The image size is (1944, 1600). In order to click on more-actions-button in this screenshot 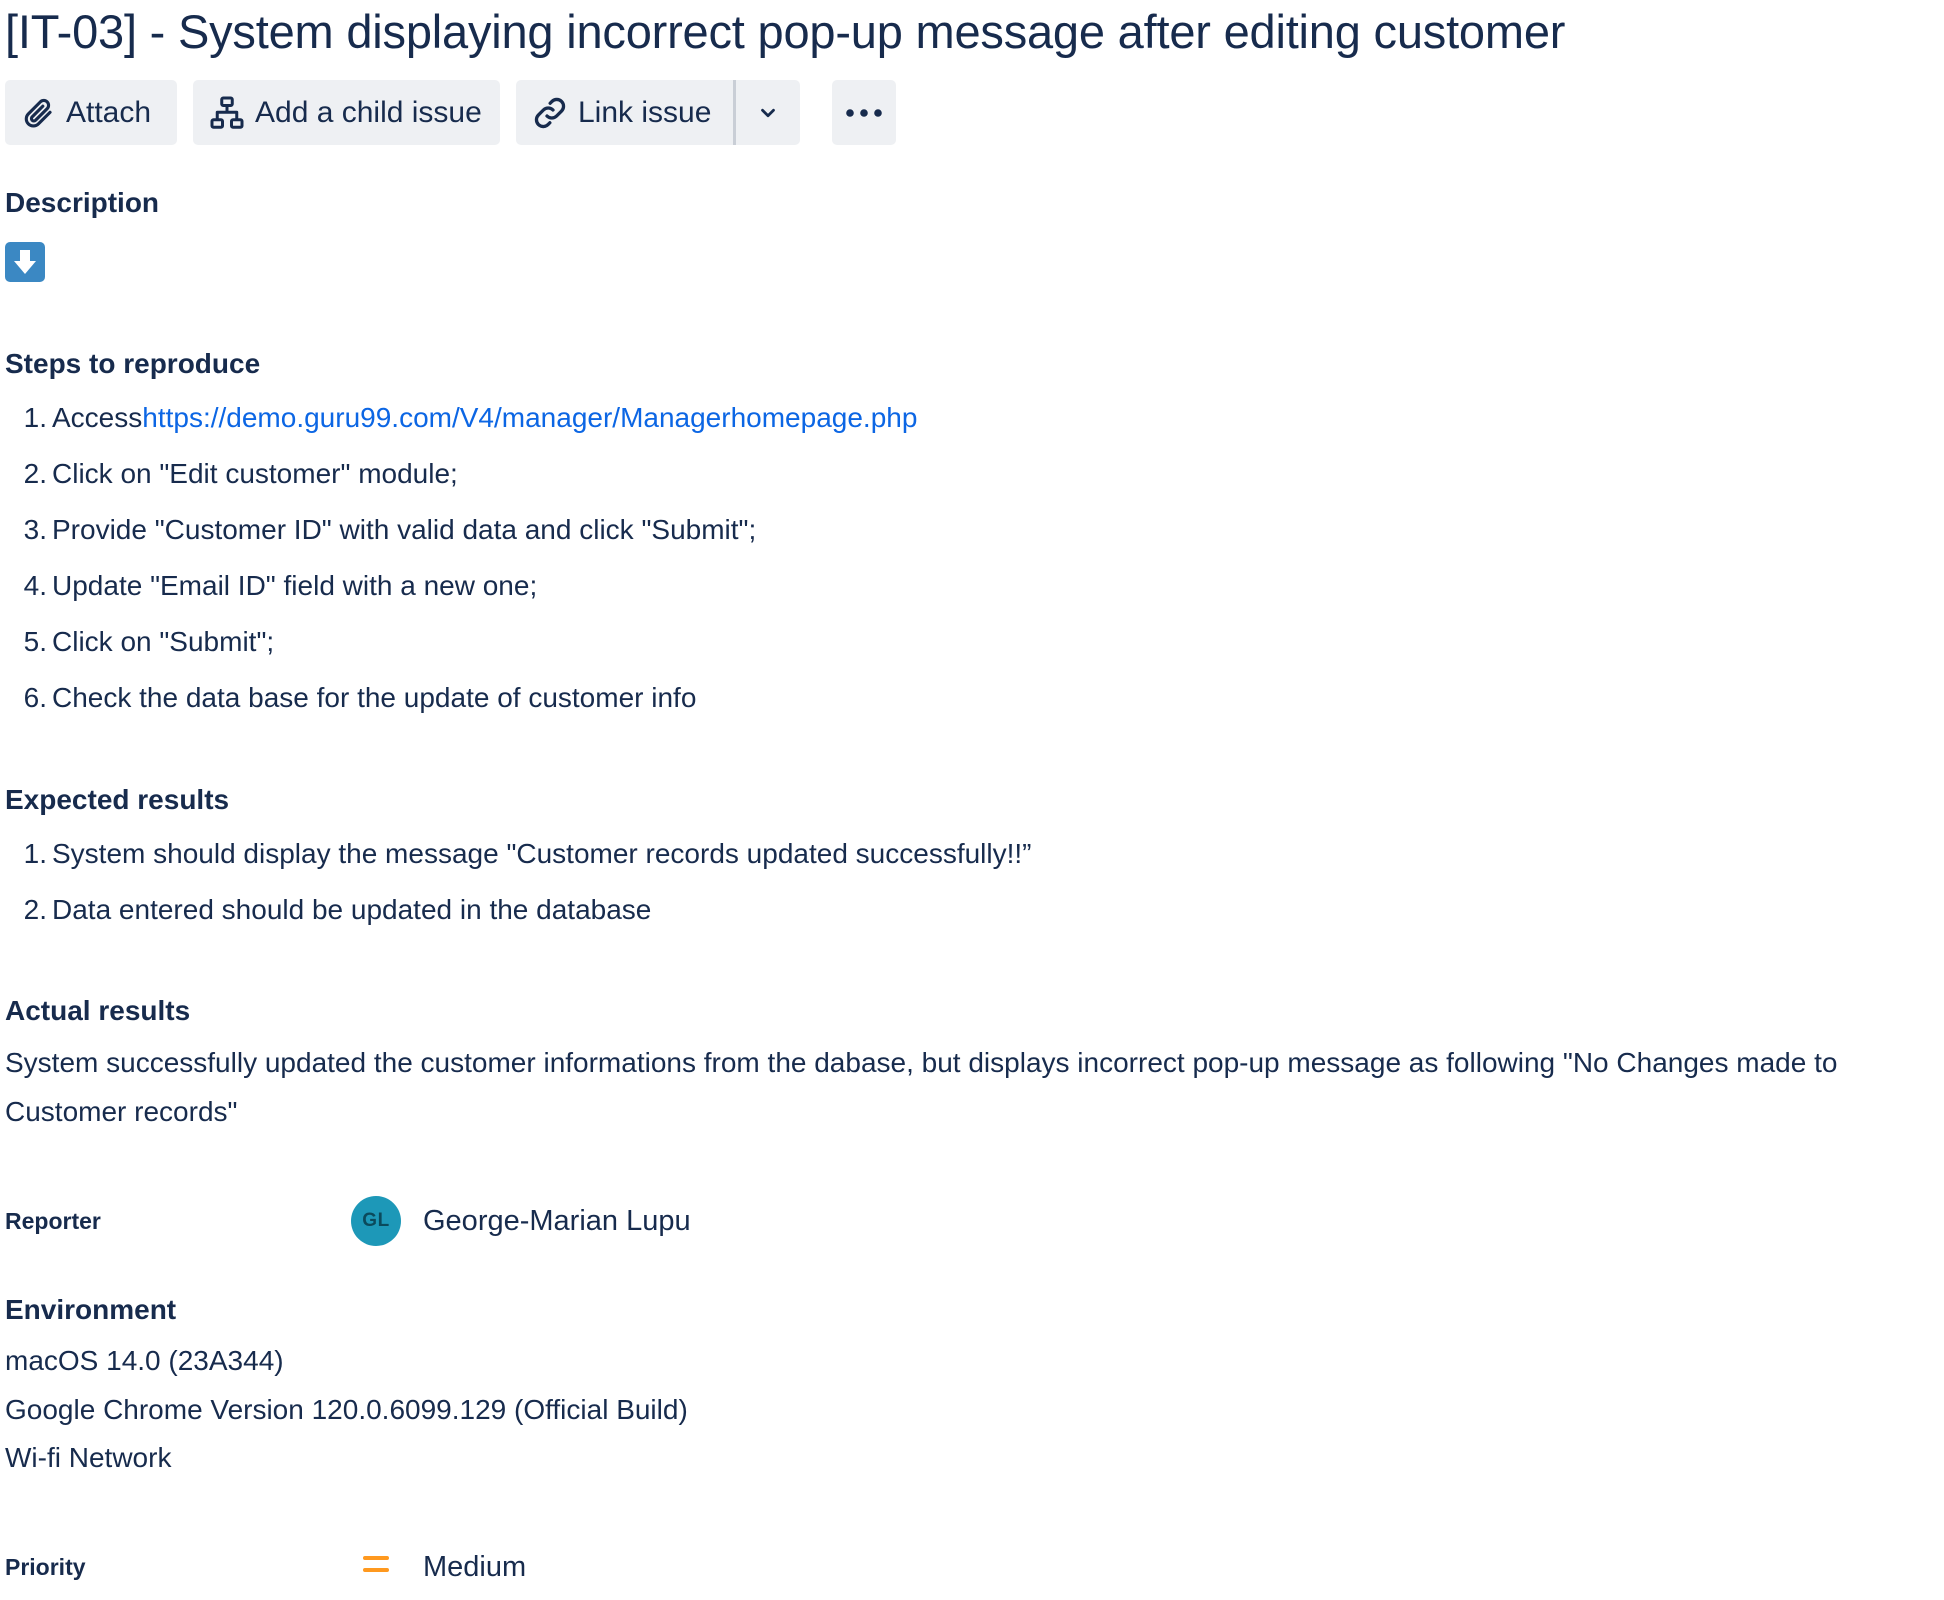, I will do `click(864, 112)`.